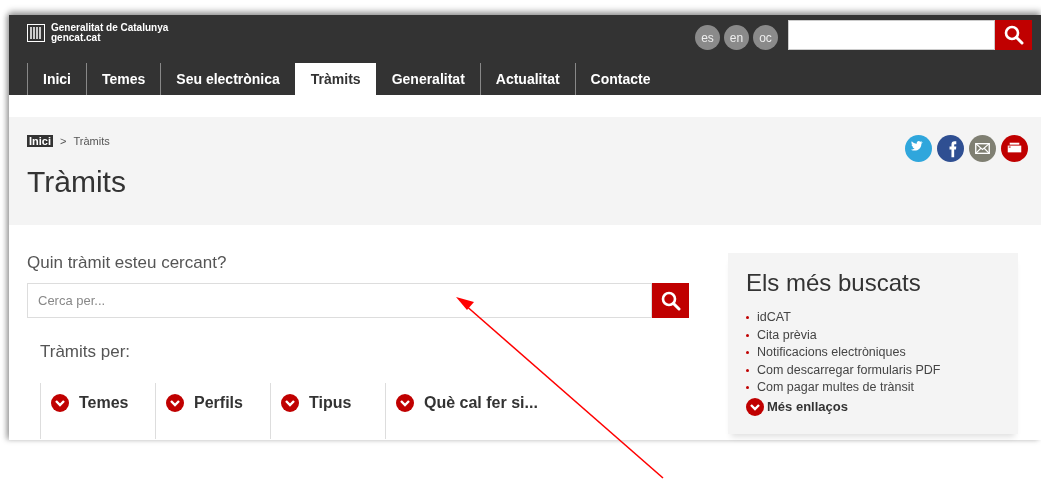  What do you see at coordinates (835, 388) in the screenshot?
I see `popular-link: Com pagar multes de trànsit` at bounding box center [835, 388].